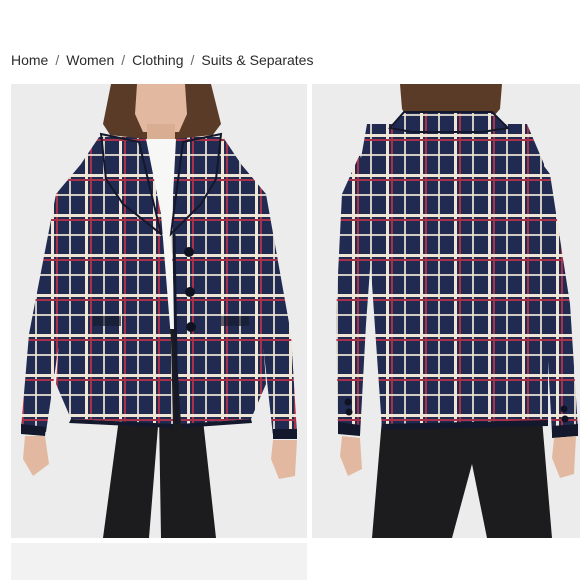 The height and width of the screenshot is (580, 580). I want to click on breadcrumb-women-link: Women, so click(90, 60).